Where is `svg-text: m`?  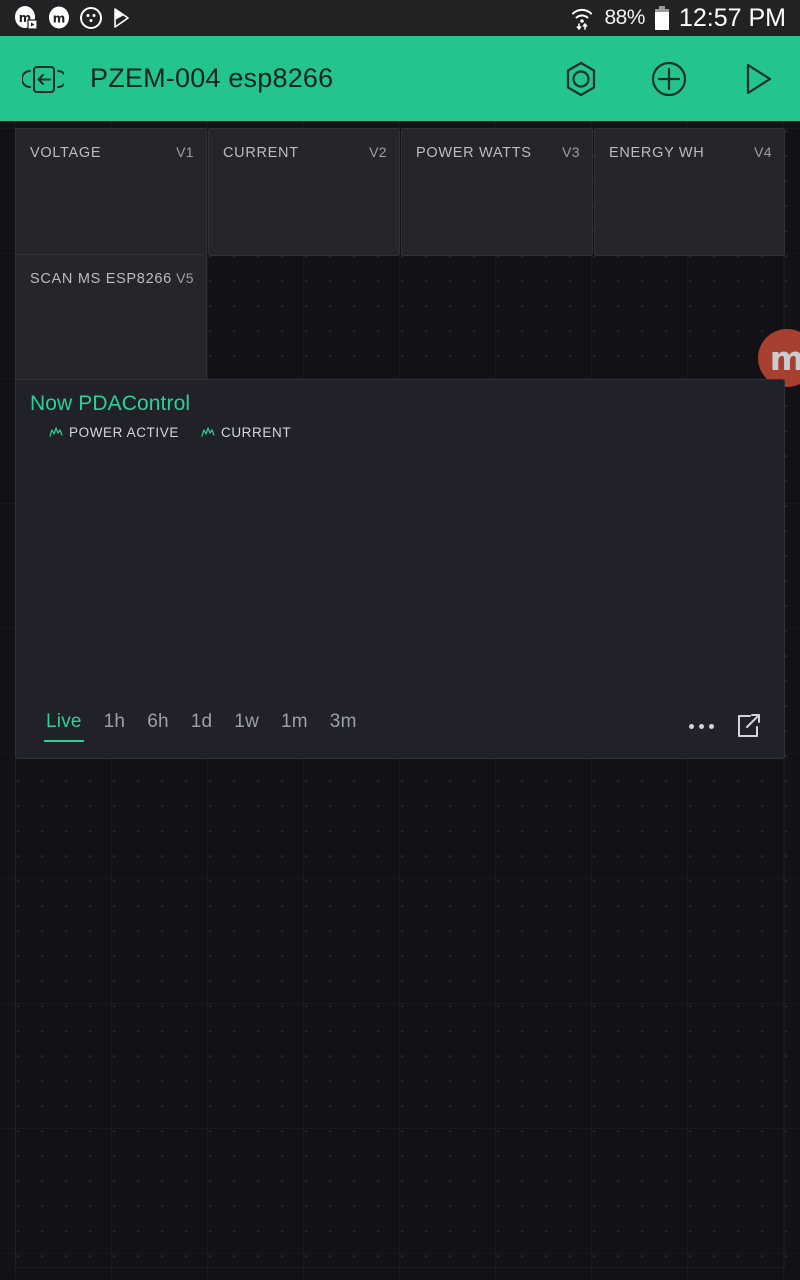
svg-text: m is located at coordinates (59, 19).